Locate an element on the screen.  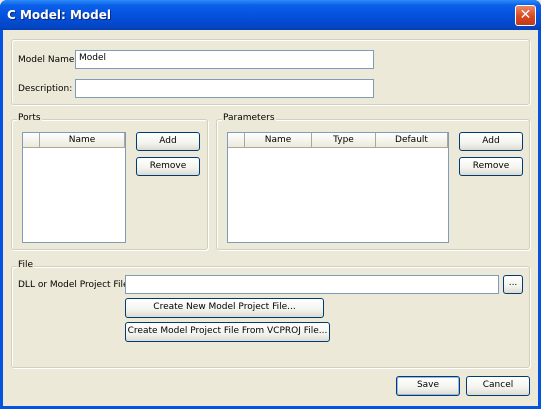
ports-list: Name is located at coordinates (74, 187).